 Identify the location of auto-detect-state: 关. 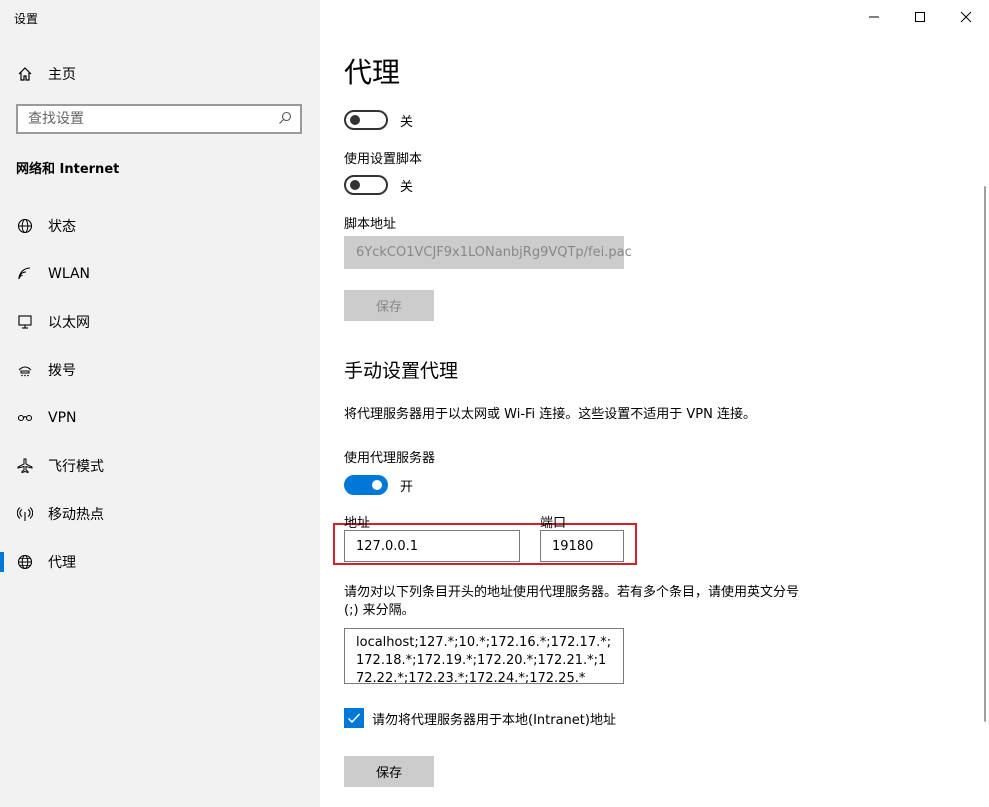
(407, 122).